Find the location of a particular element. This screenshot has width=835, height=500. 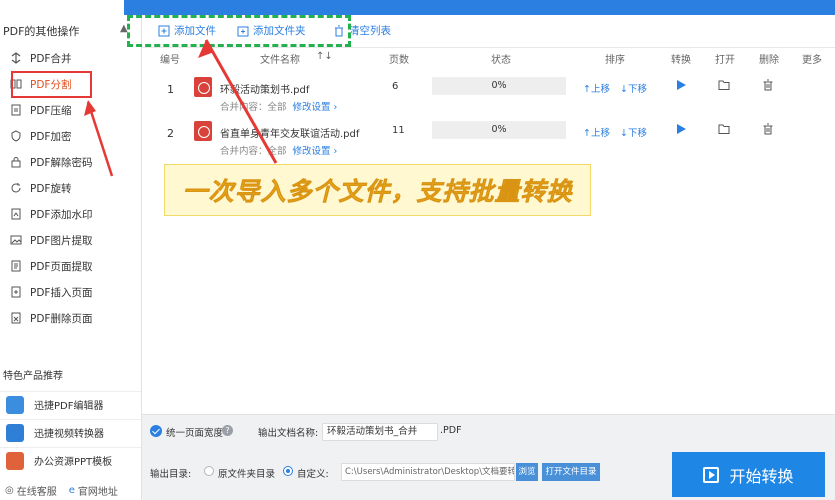

sidebar-item-unlock: PDF解除密码 is located at coordinates (70, 162).